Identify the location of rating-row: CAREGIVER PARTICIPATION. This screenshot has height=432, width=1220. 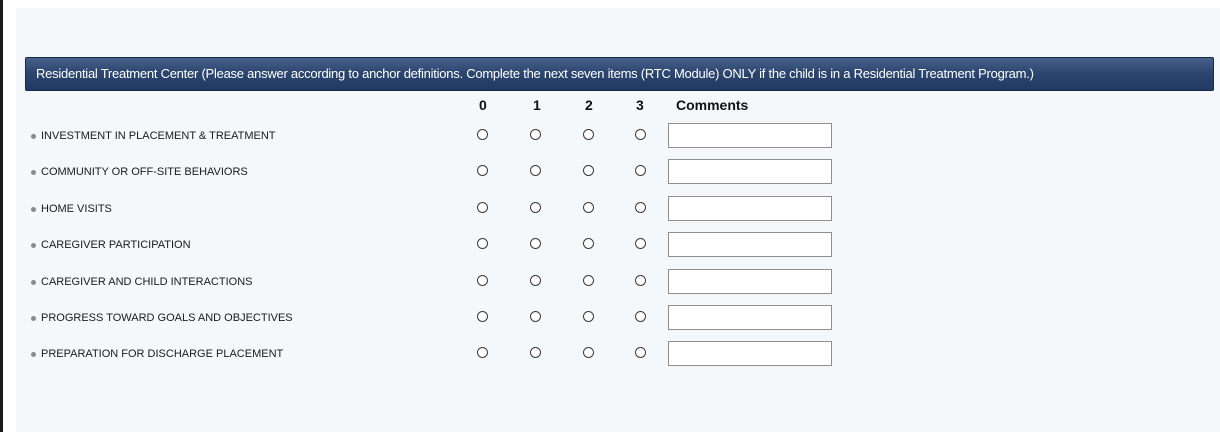
(610, 245).